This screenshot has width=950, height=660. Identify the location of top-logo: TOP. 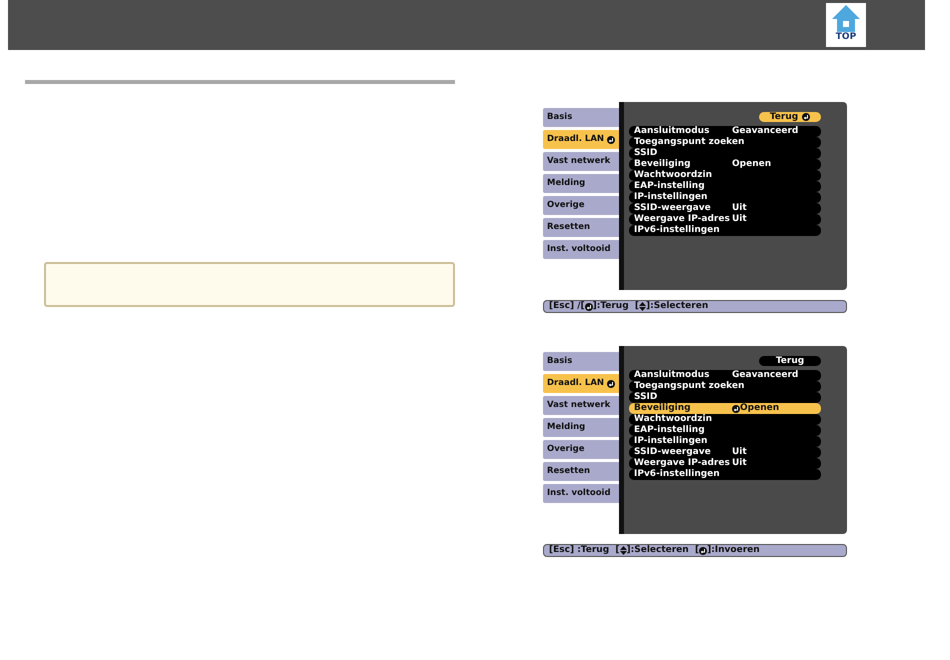
(846, 25).